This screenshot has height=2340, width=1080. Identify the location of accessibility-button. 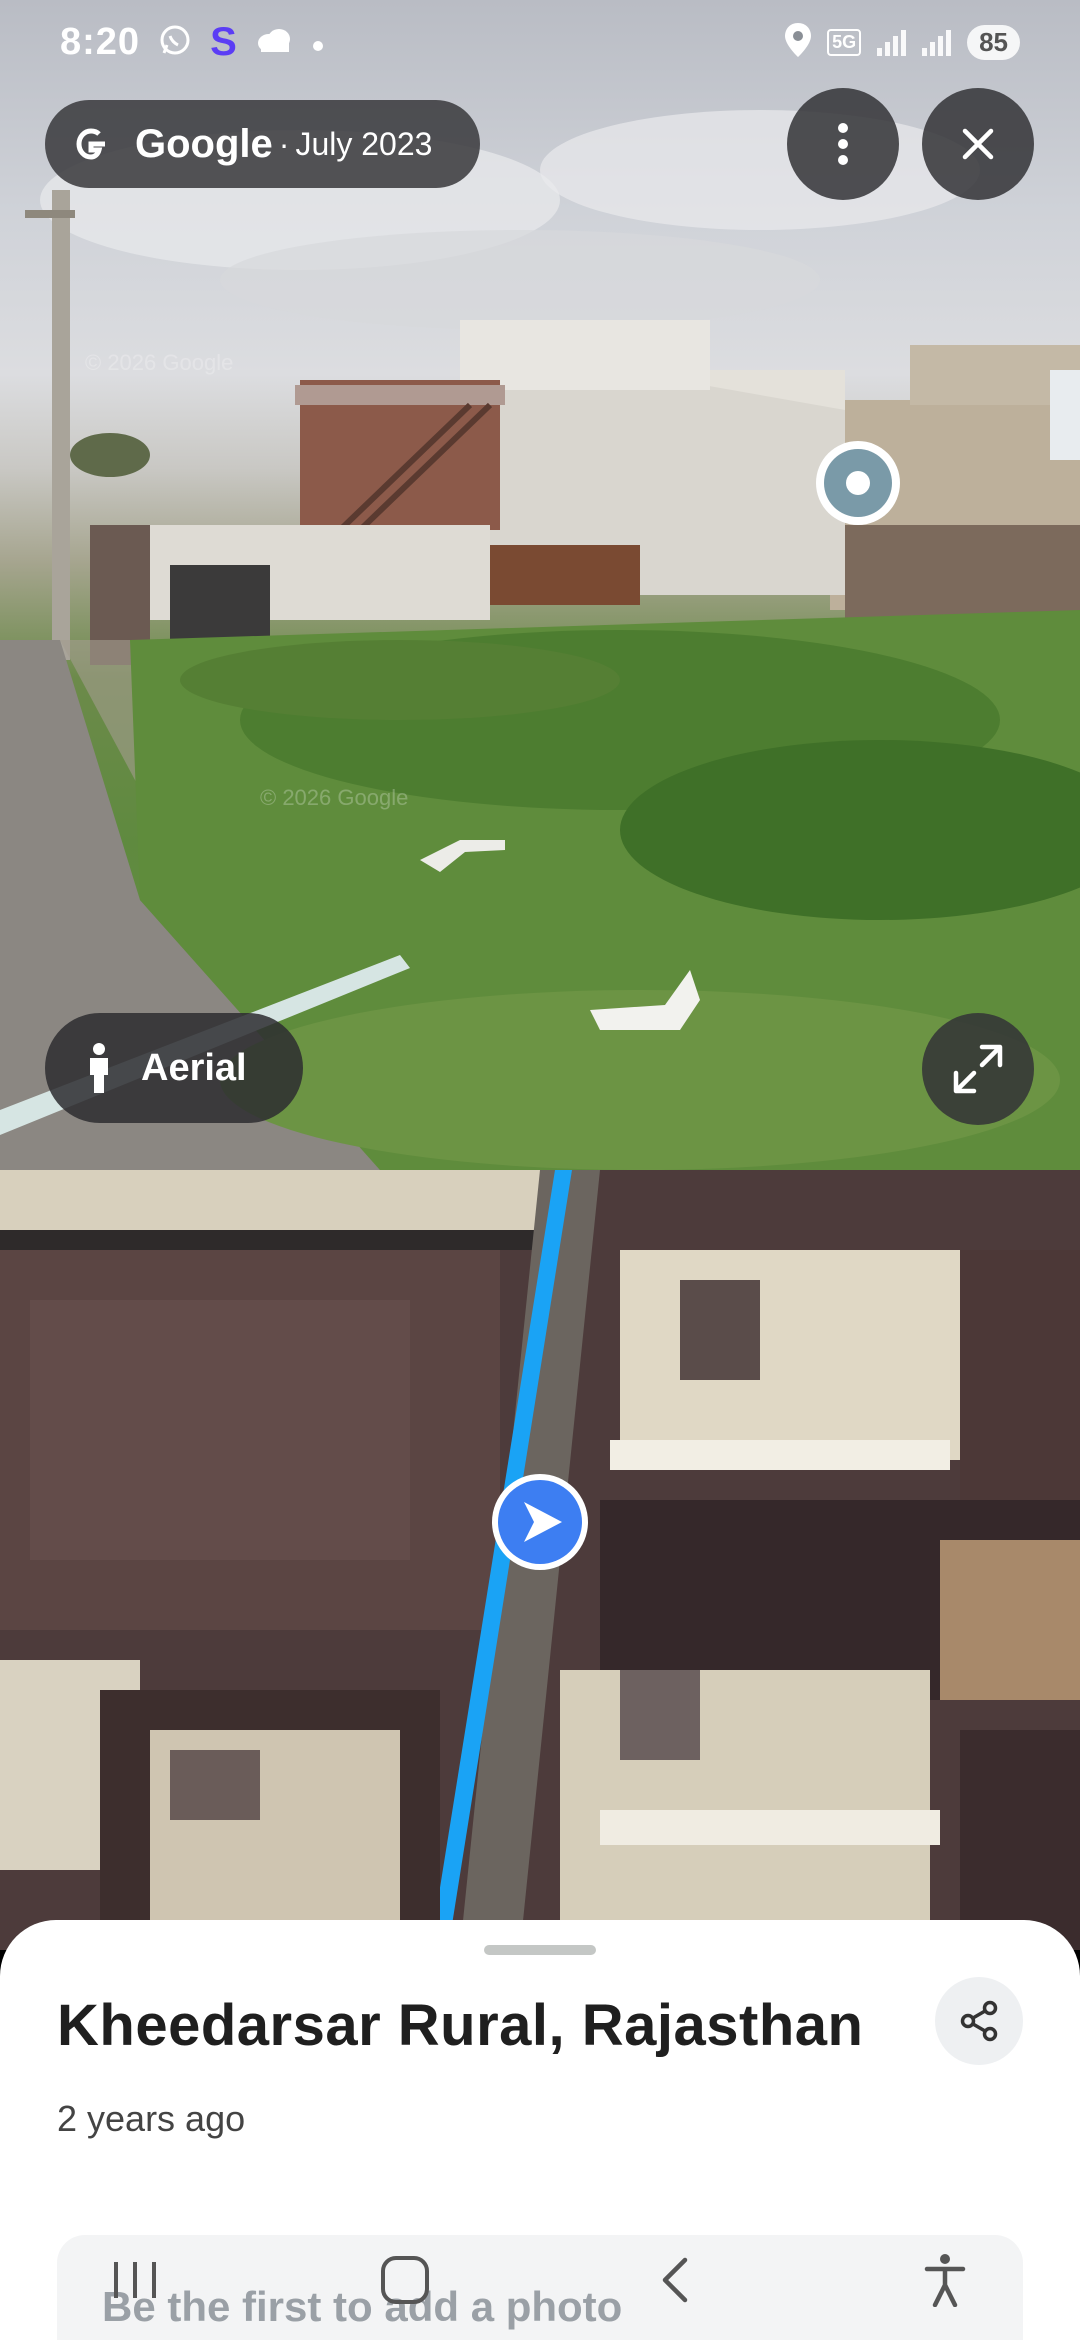
(945, 2280).